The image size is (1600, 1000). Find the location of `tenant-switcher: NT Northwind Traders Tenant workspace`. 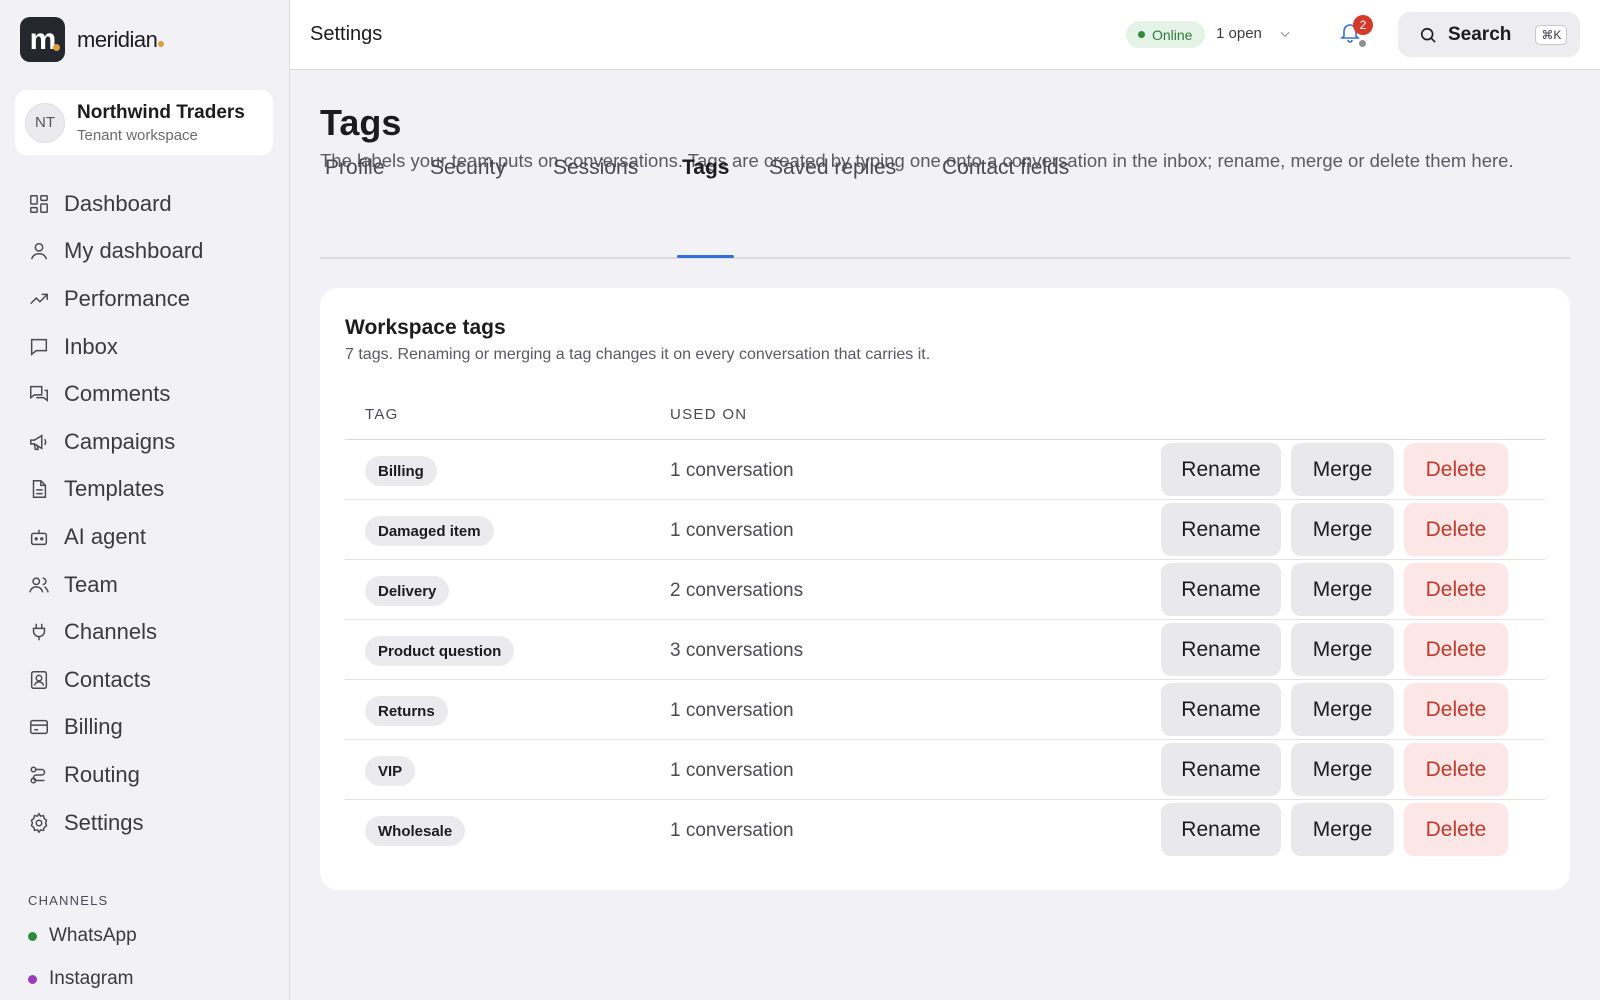

tenant-switcher: NT Northwind Traders Tenant workspace is located at coordinates (144, 122).